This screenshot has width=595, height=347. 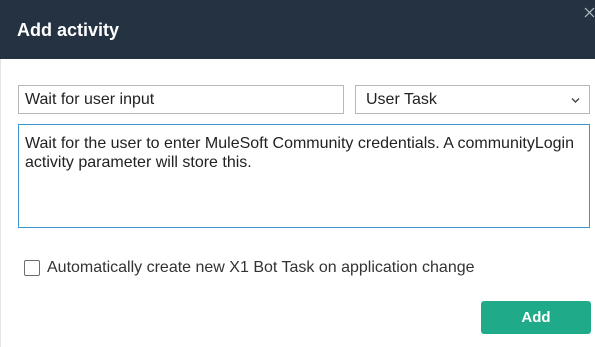 What do you see at coordinates (401, 99) in the screenshot?
I see `activity-type-value: User Task` at bounding box center [401, 99].